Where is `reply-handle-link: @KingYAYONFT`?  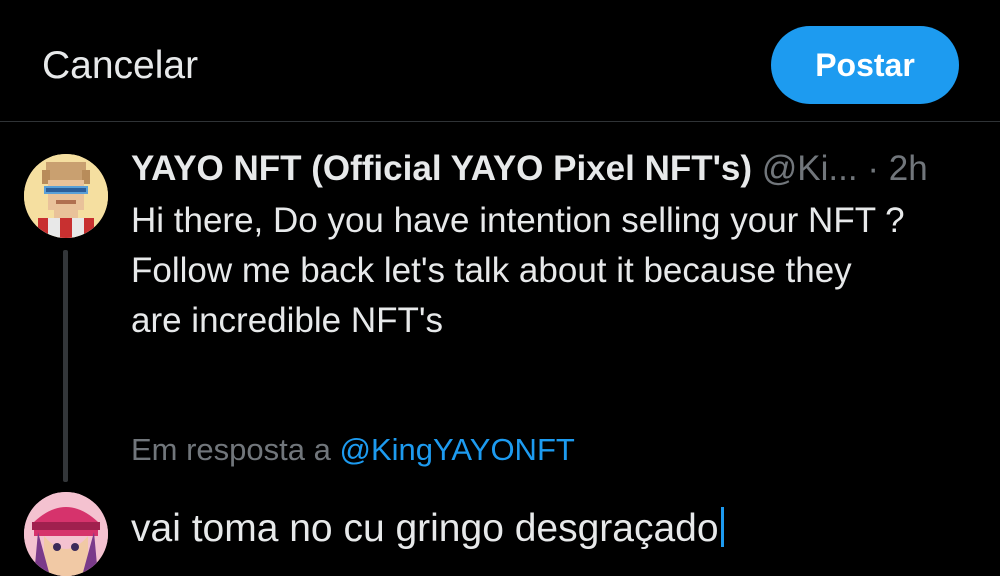 reply-handle-link: @KingYAYONFT is located at coordinates (457, 449).